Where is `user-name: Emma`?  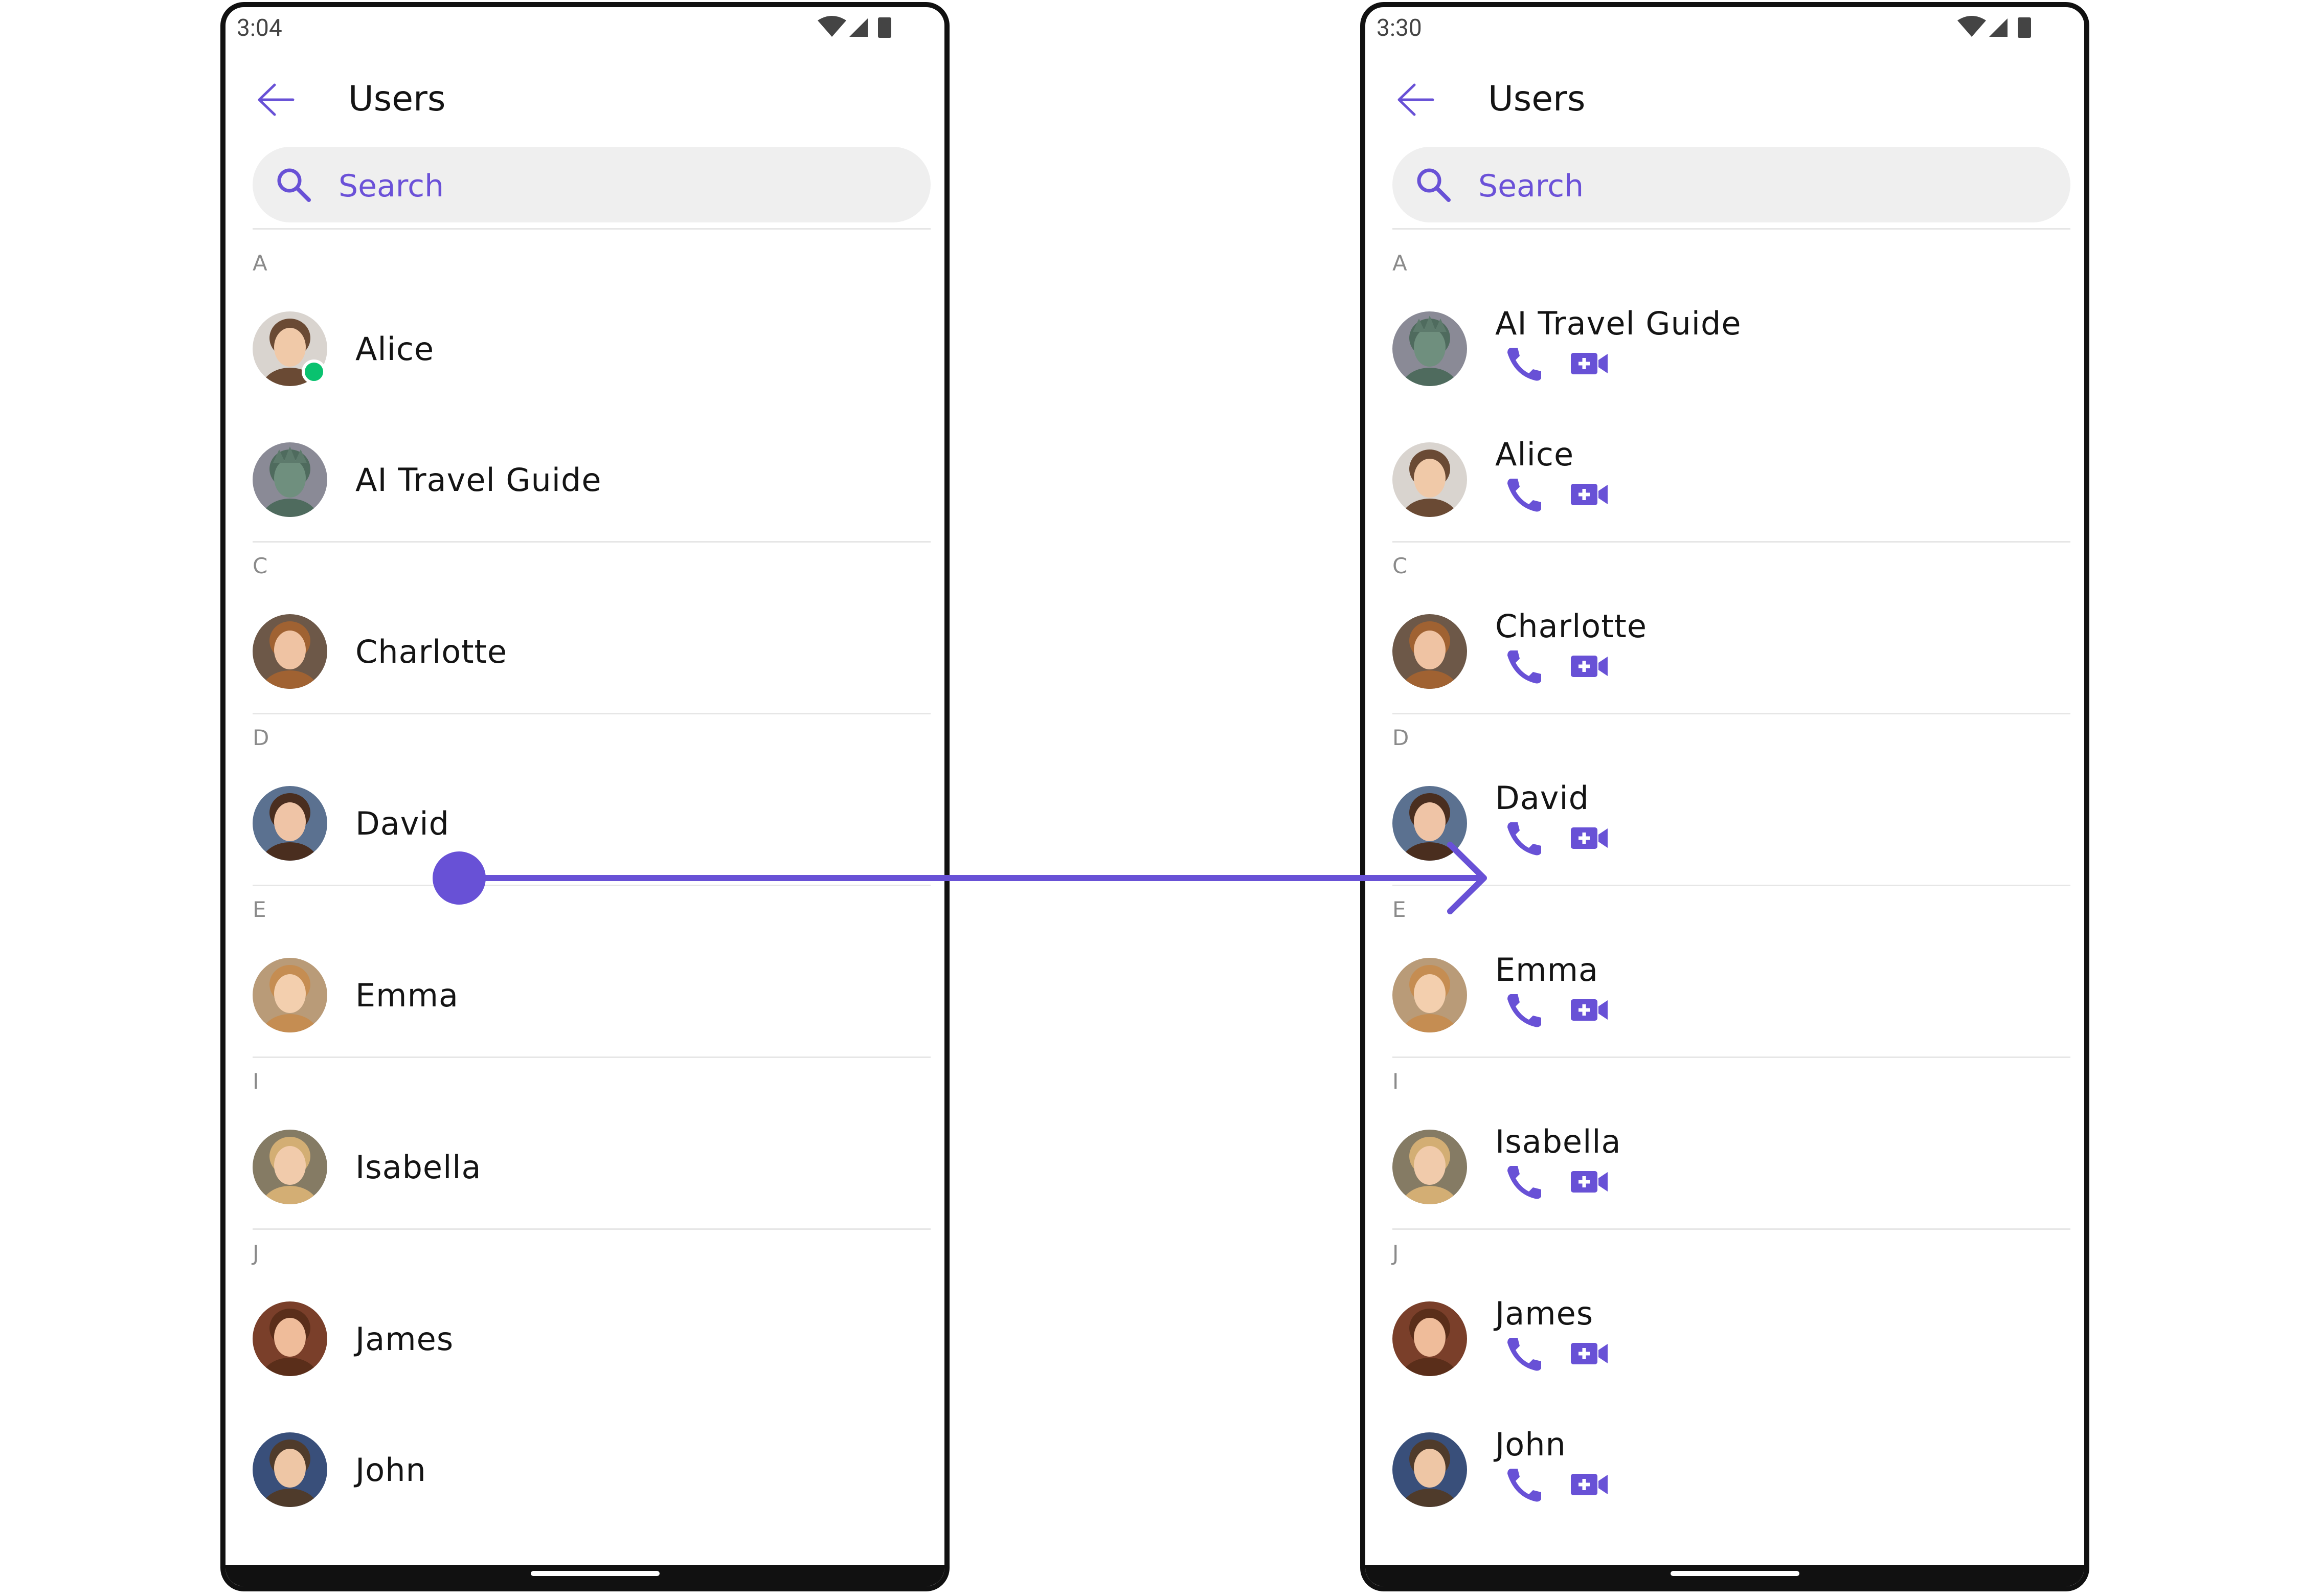 user-name: Emma is located at coordinates (1546, 970).